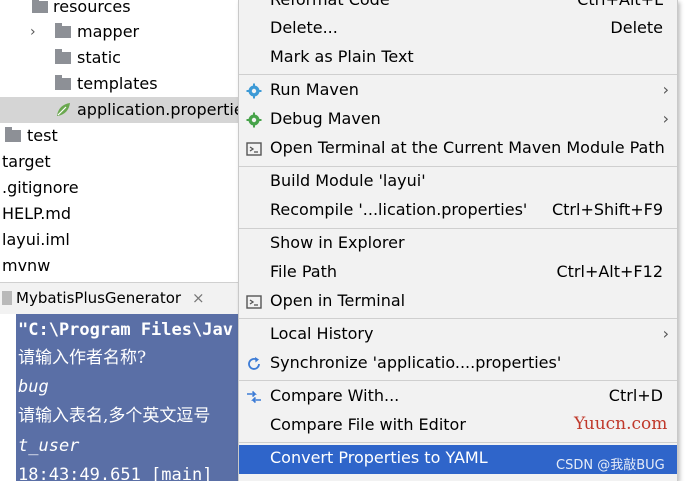 This screenshot has width=685, height=481. I want to click on tree-item-application-properties: application.properties, so click(126, 110).